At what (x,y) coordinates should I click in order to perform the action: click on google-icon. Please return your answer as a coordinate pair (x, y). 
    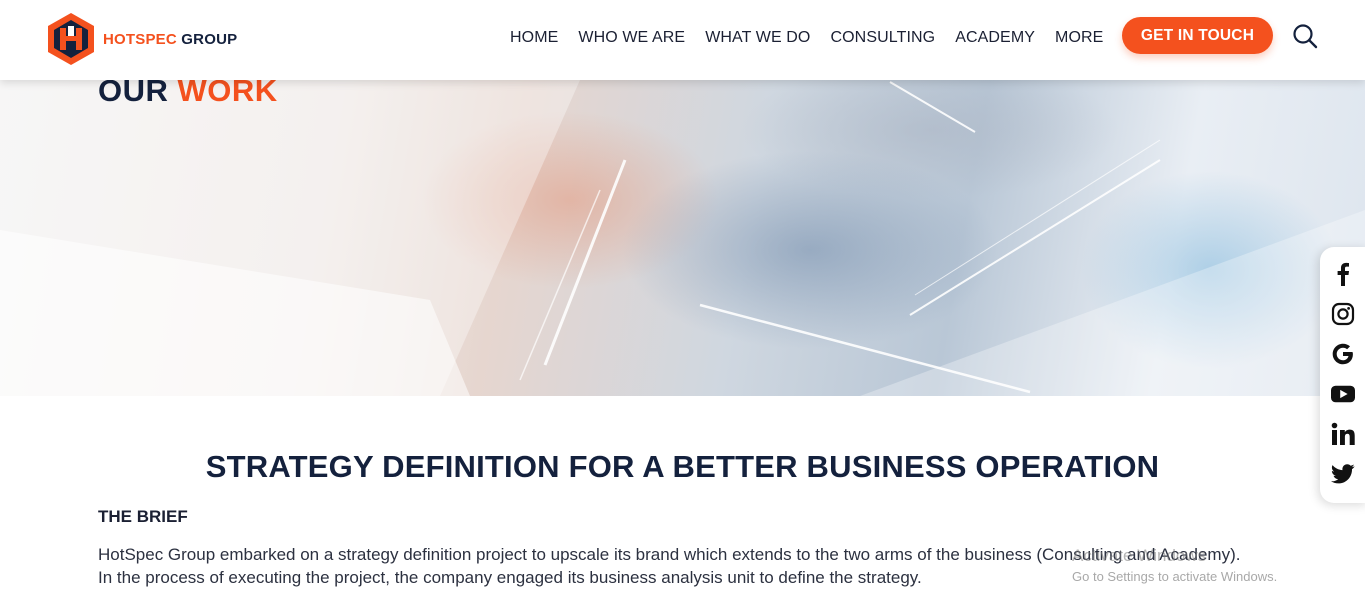
    Looking at the image, I should click on (1343, 354).